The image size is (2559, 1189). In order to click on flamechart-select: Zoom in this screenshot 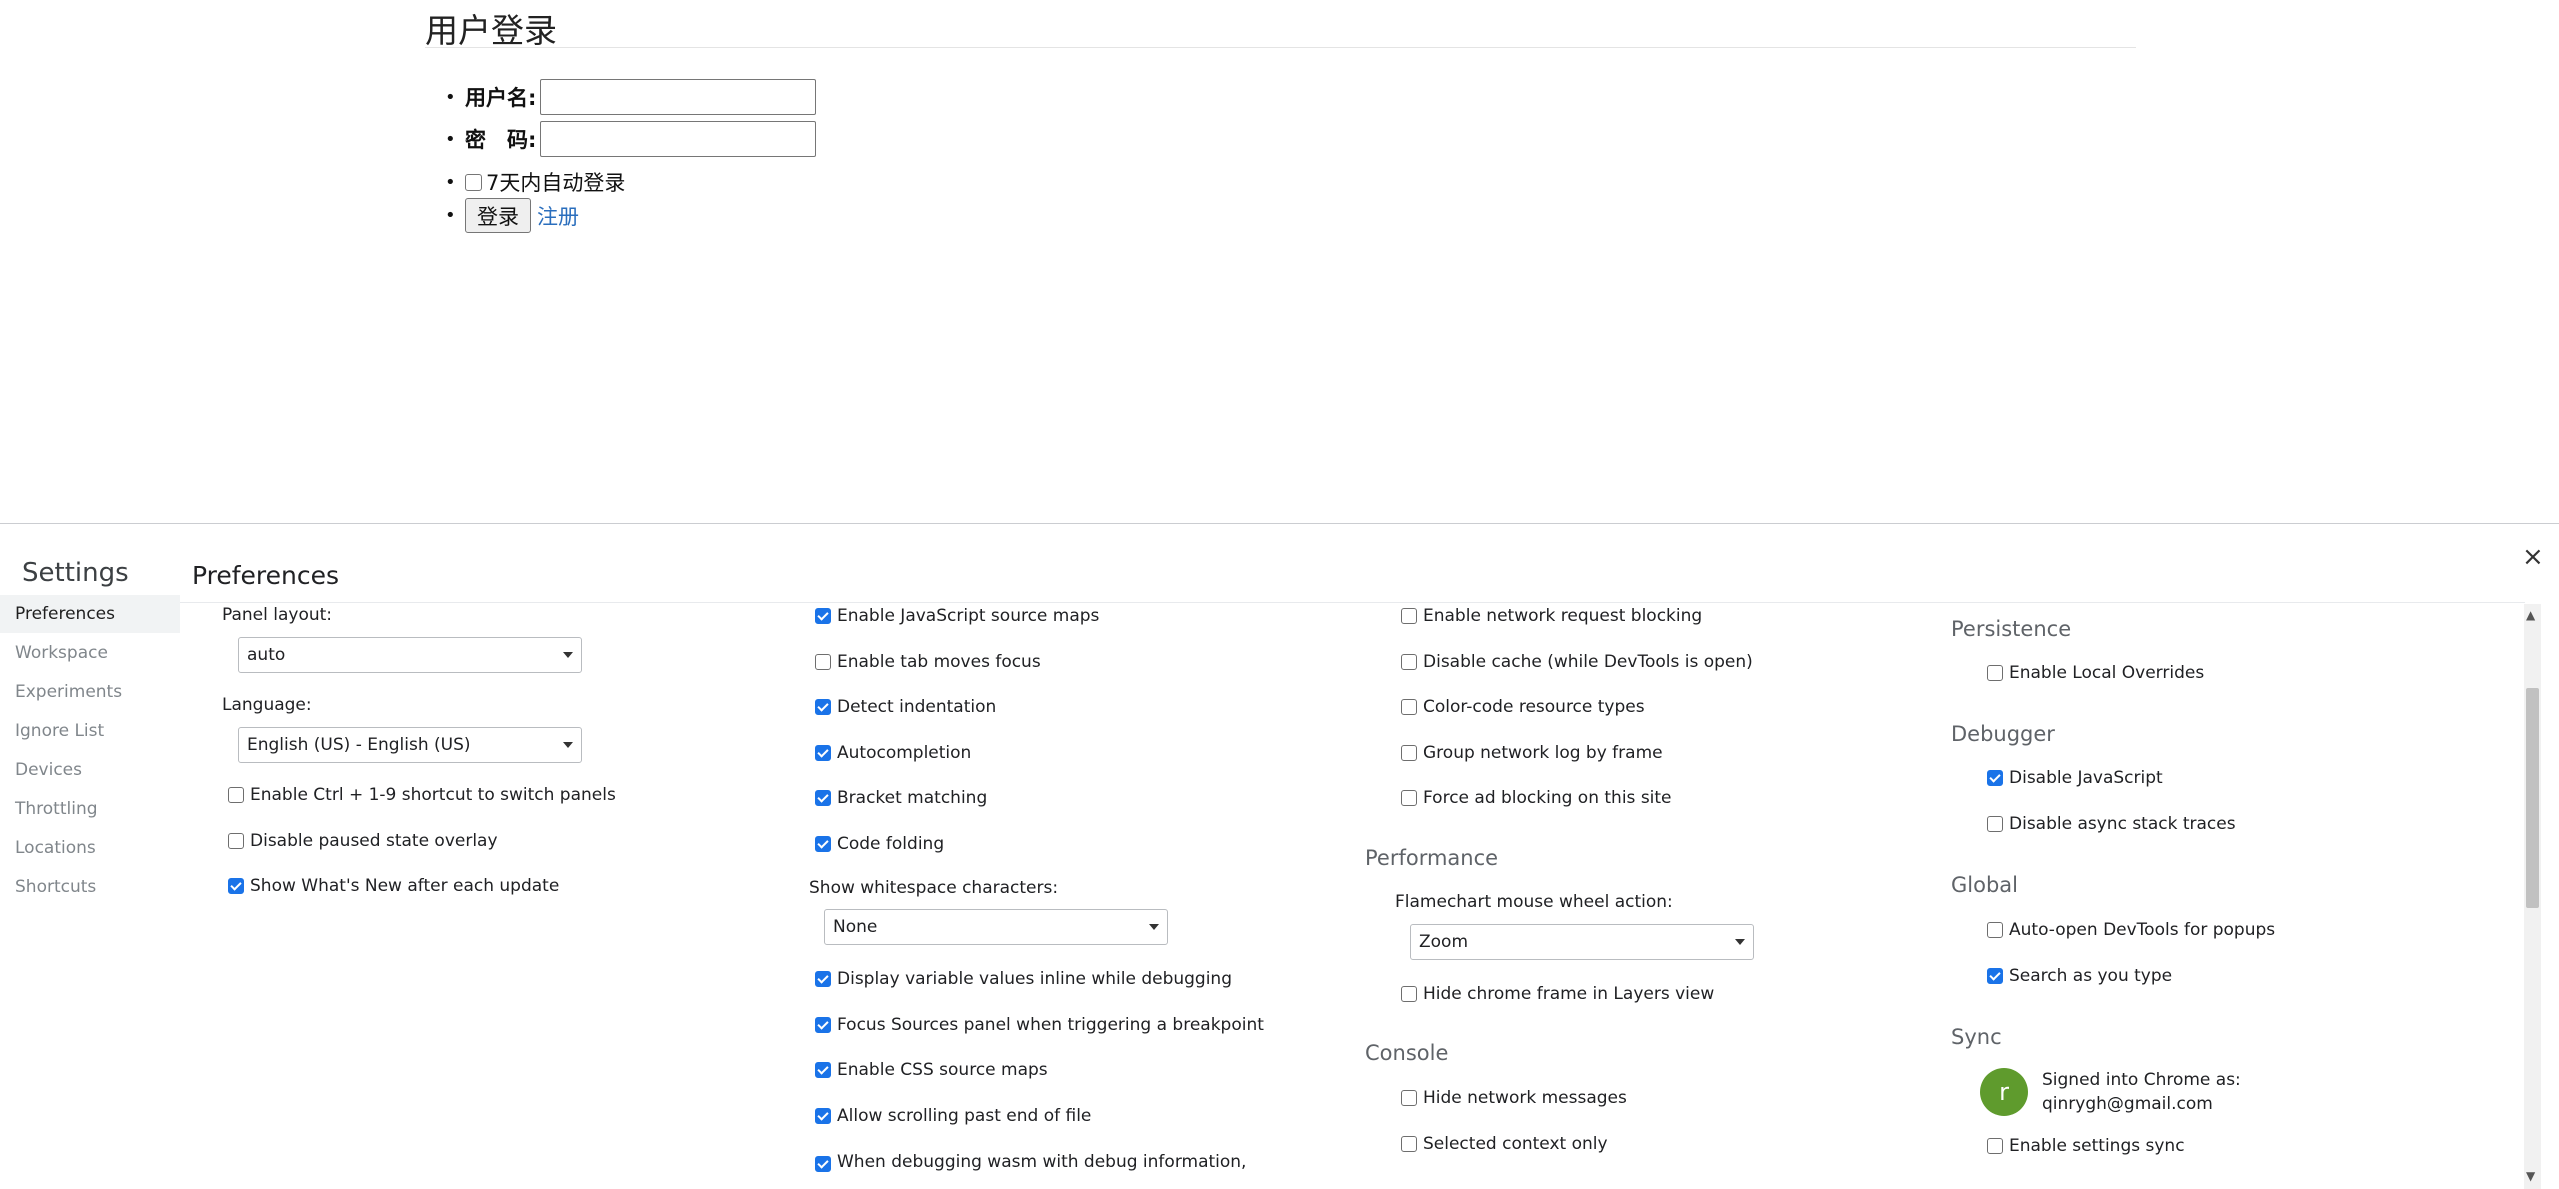, I will do `click(1582, 942)`.